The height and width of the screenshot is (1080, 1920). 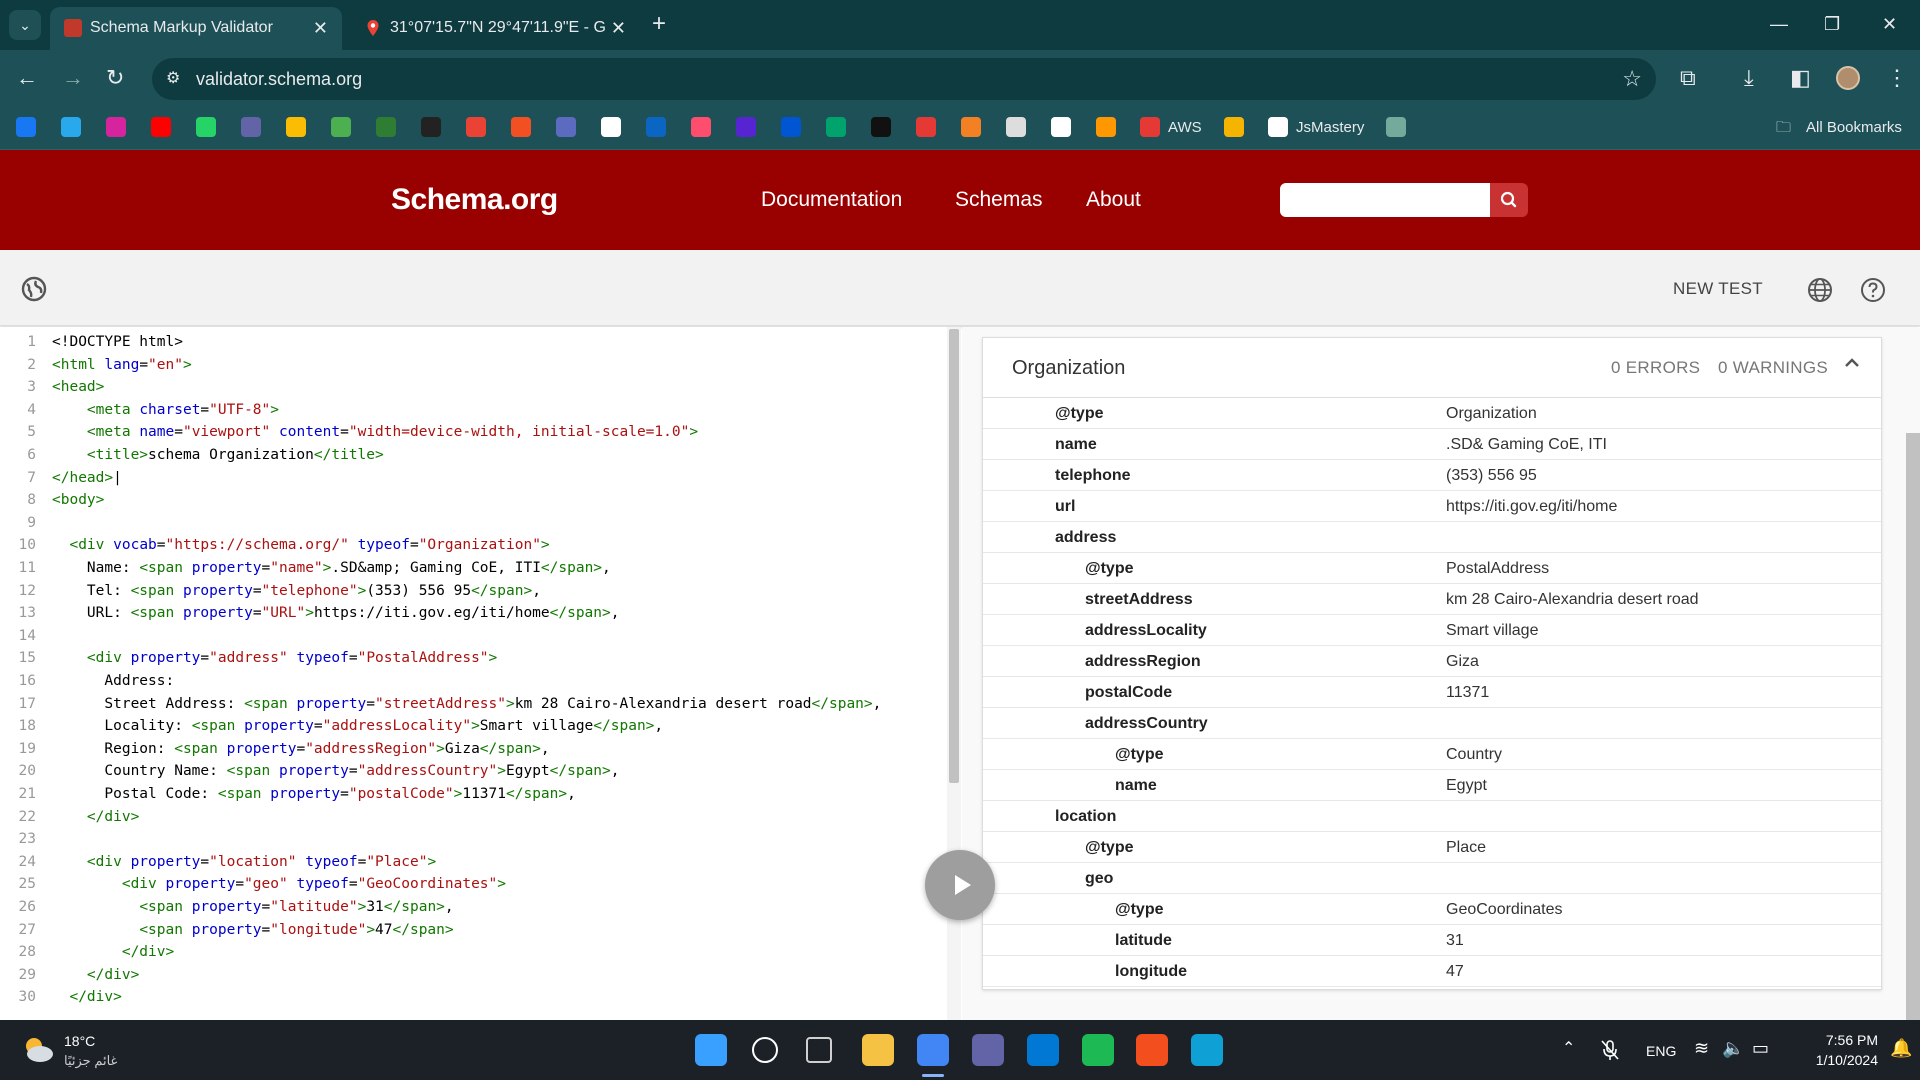 I want to click on google-icon, so click(x=1061, y=127).